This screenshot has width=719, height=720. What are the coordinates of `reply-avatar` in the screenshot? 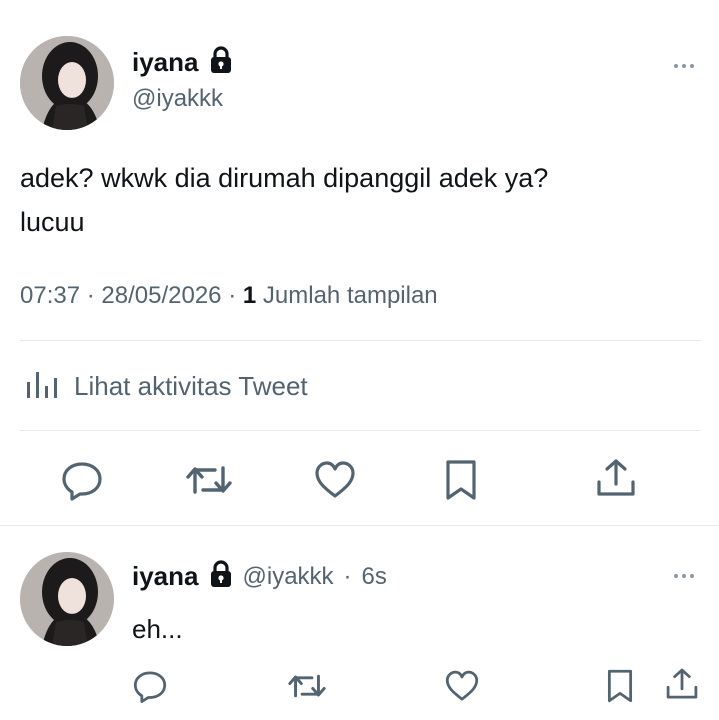 It's located at (67, 599).